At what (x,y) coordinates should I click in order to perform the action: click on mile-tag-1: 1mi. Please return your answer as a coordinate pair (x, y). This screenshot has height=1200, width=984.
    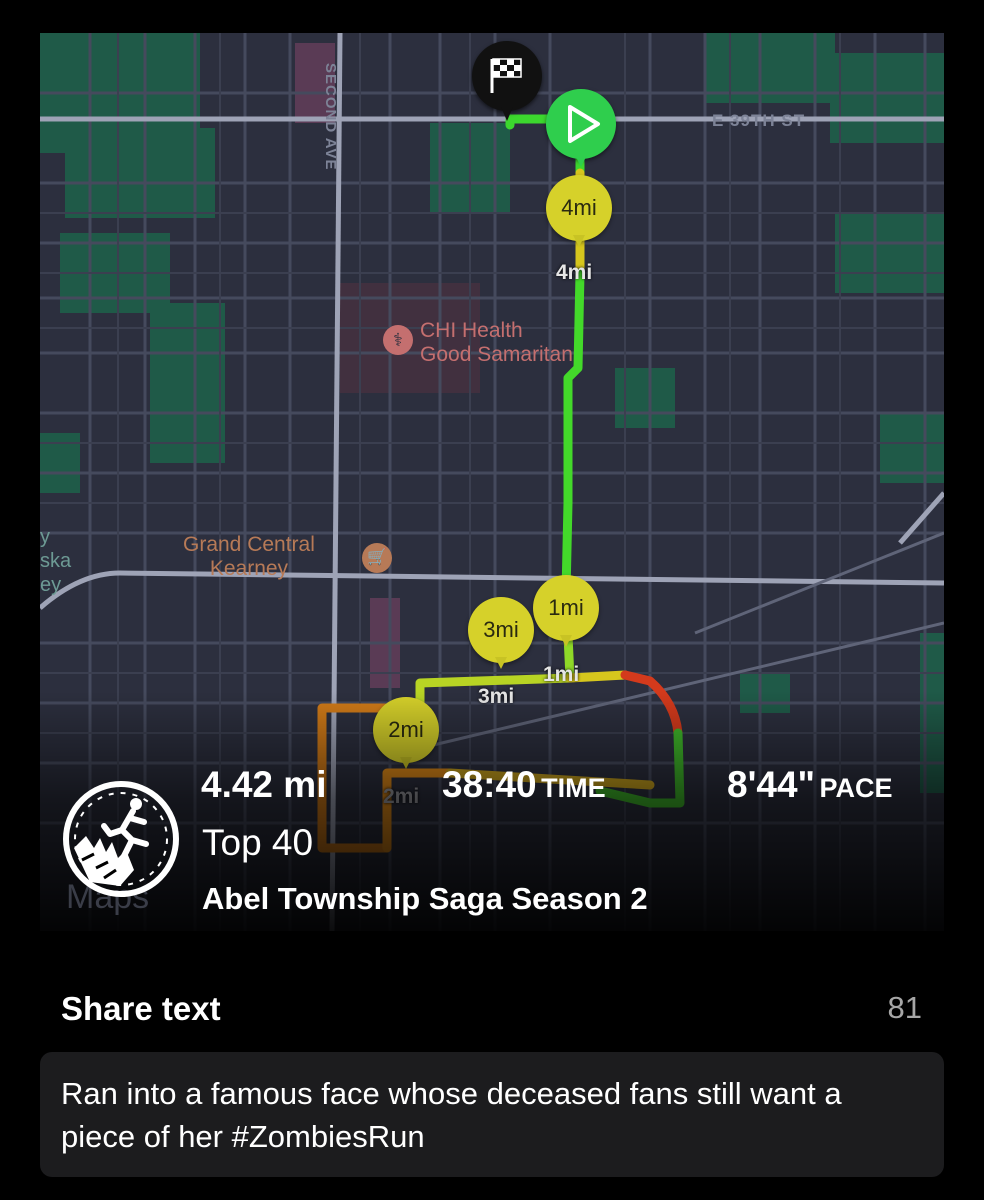
    Looking at the image, I should click on (561, 674).